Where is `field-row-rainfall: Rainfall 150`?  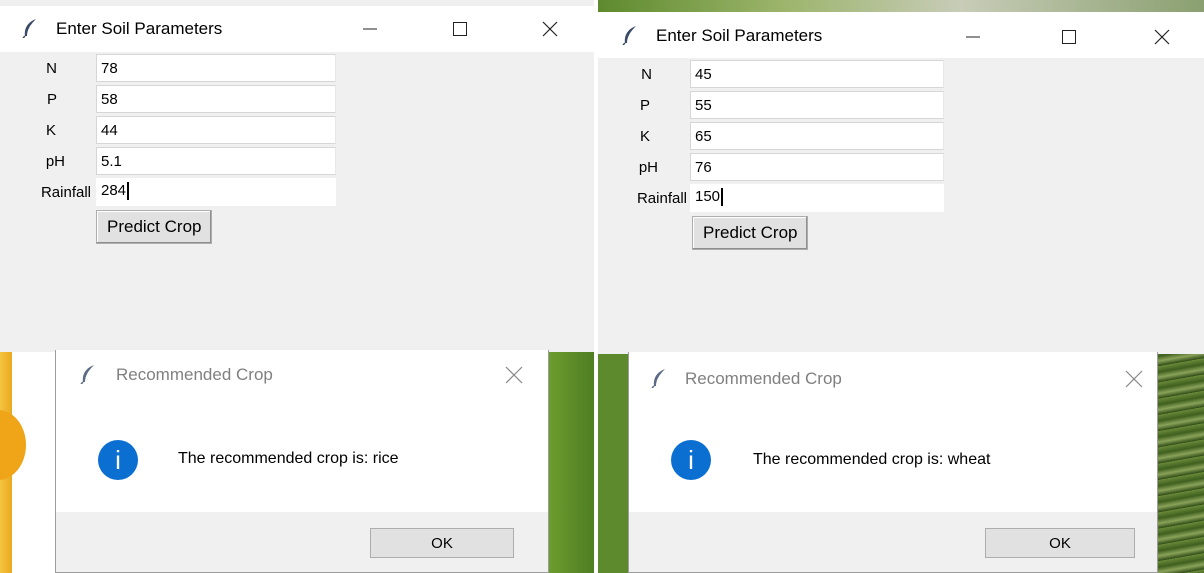
field-row-rainfall: Rainfall 150 is located at coordinates (771, 199).